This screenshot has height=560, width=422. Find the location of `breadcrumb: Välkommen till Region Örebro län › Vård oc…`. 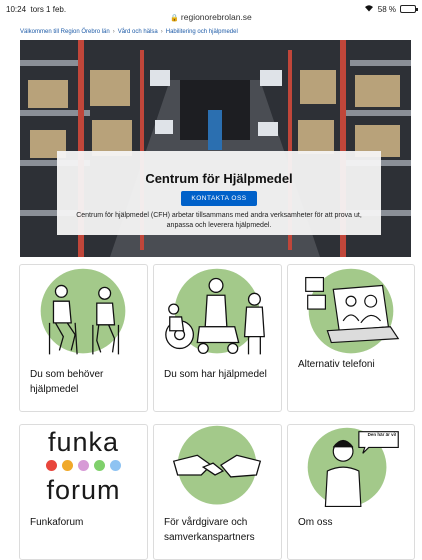

breadcrumb: Välkommen till Region Örebro län › Vård oc… is located at coordinates (129, 32).